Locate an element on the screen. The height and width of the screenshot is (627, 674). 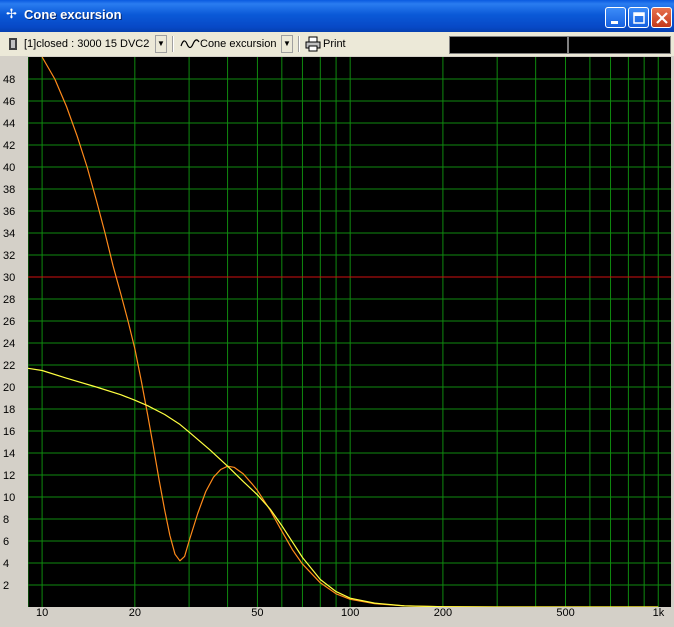
y-tick-label: 40 is located at coordinates (9, 168).